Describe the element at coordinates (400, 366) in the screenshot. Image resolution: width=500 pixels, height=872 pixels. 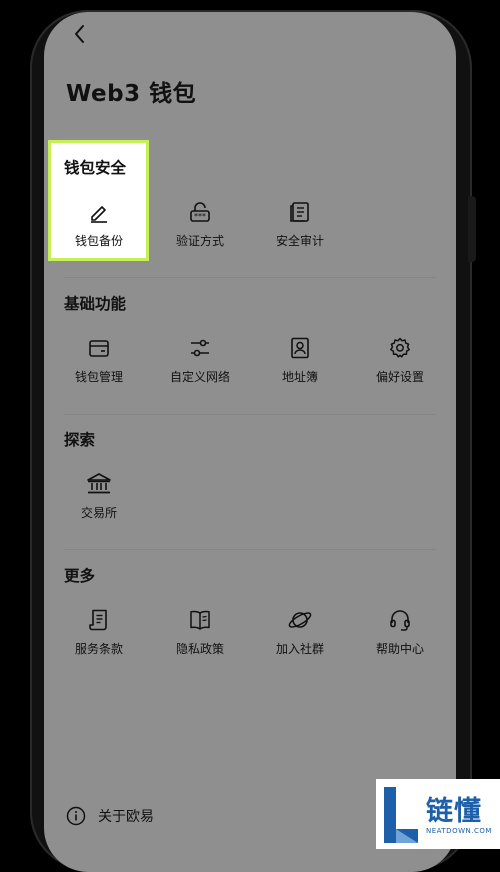
I see `menu-item-preferences: 偏好设置` at that location.